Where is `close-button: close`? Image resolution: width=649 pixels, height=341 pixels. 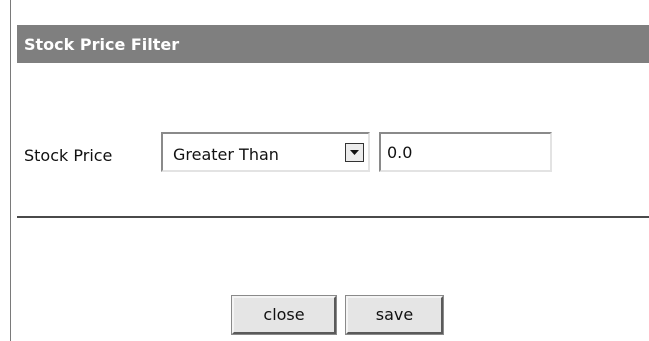
close-button: close is located at coordinates (284, 315).